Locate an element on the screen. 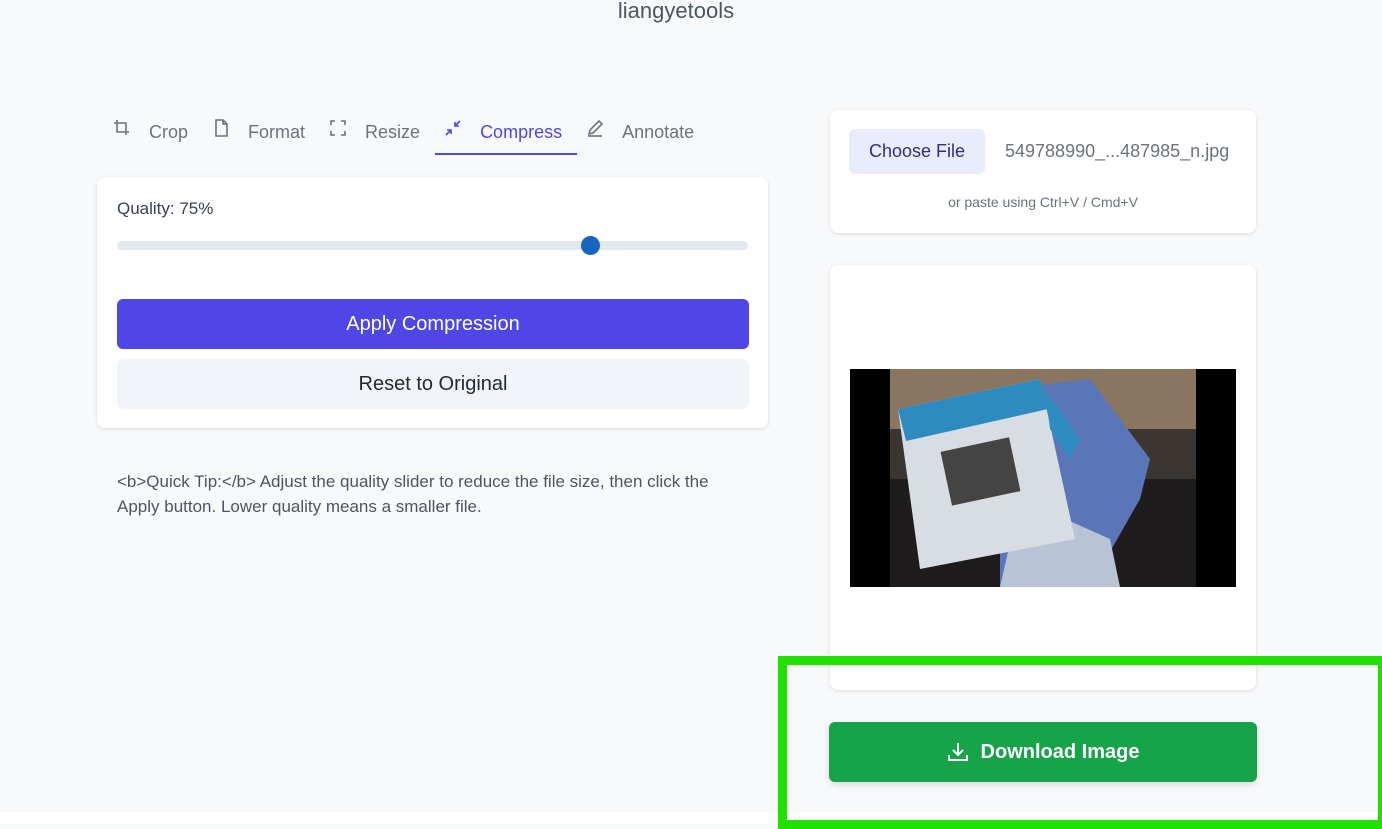 This screenshot has width=1382, height=829. download-label: Download Image is located at coordinates (1060, 751).